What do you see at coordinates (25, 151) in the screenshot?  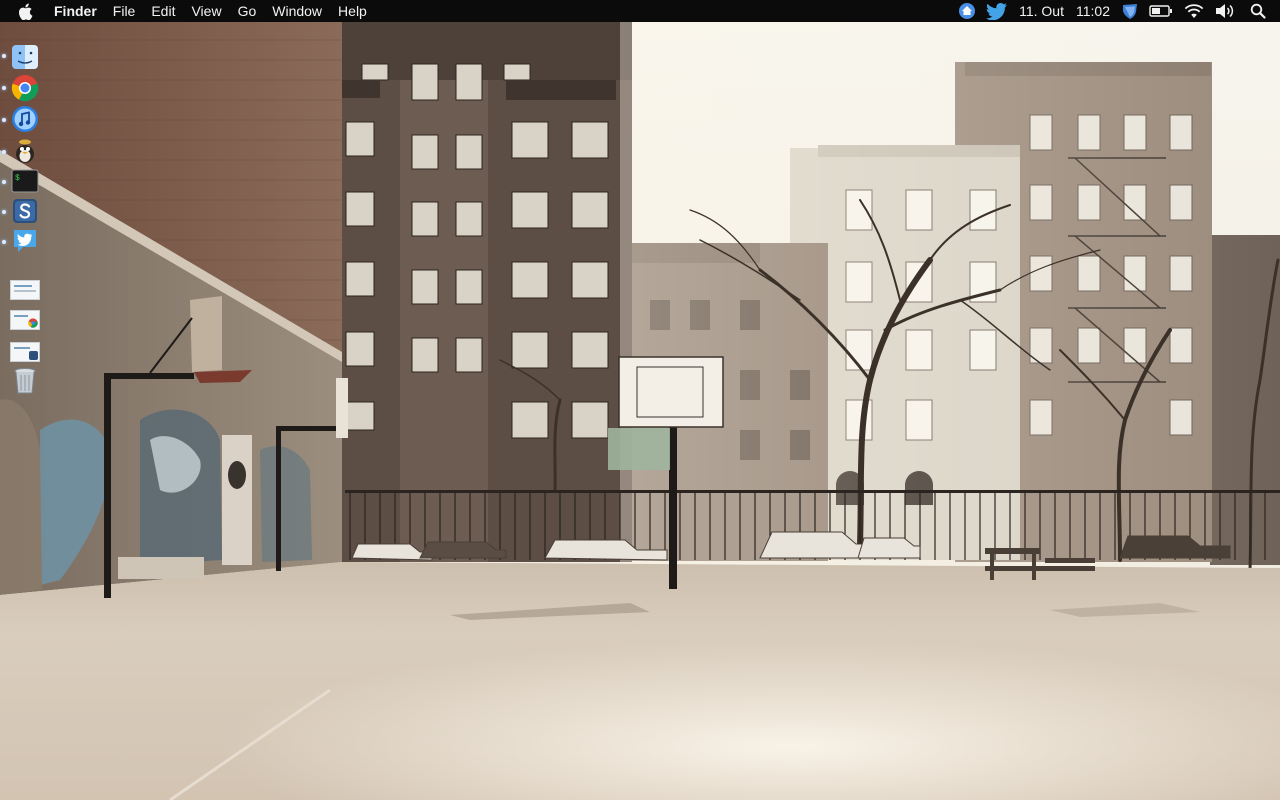 I see `adium-icon` at bounding box center [25, 151].